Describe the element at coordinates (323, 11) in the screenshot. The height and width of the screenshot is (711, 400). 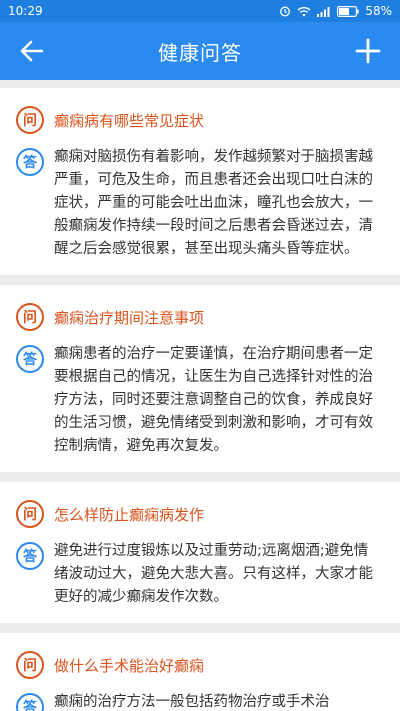
I see `signal-icon` at that location.